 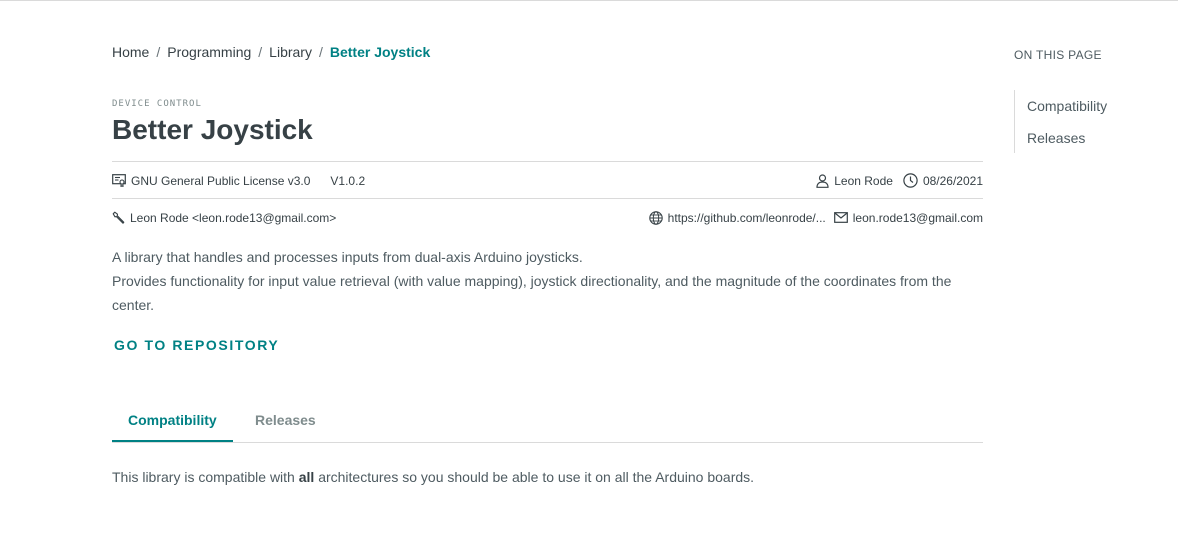 What do you see at coordinates (285, 421) in the screenshot?
I see `tab-releases: Releases` at bounding box center [285, 421].